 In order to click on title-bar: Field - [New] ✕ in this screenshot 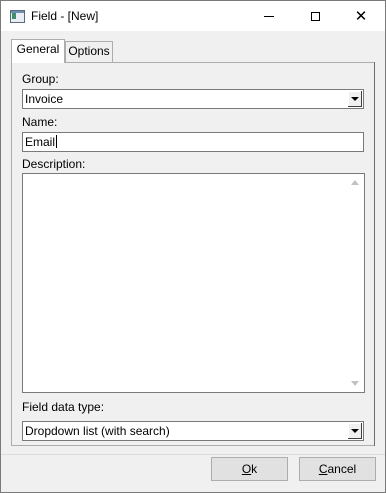, I will do `click(193, 16)`.